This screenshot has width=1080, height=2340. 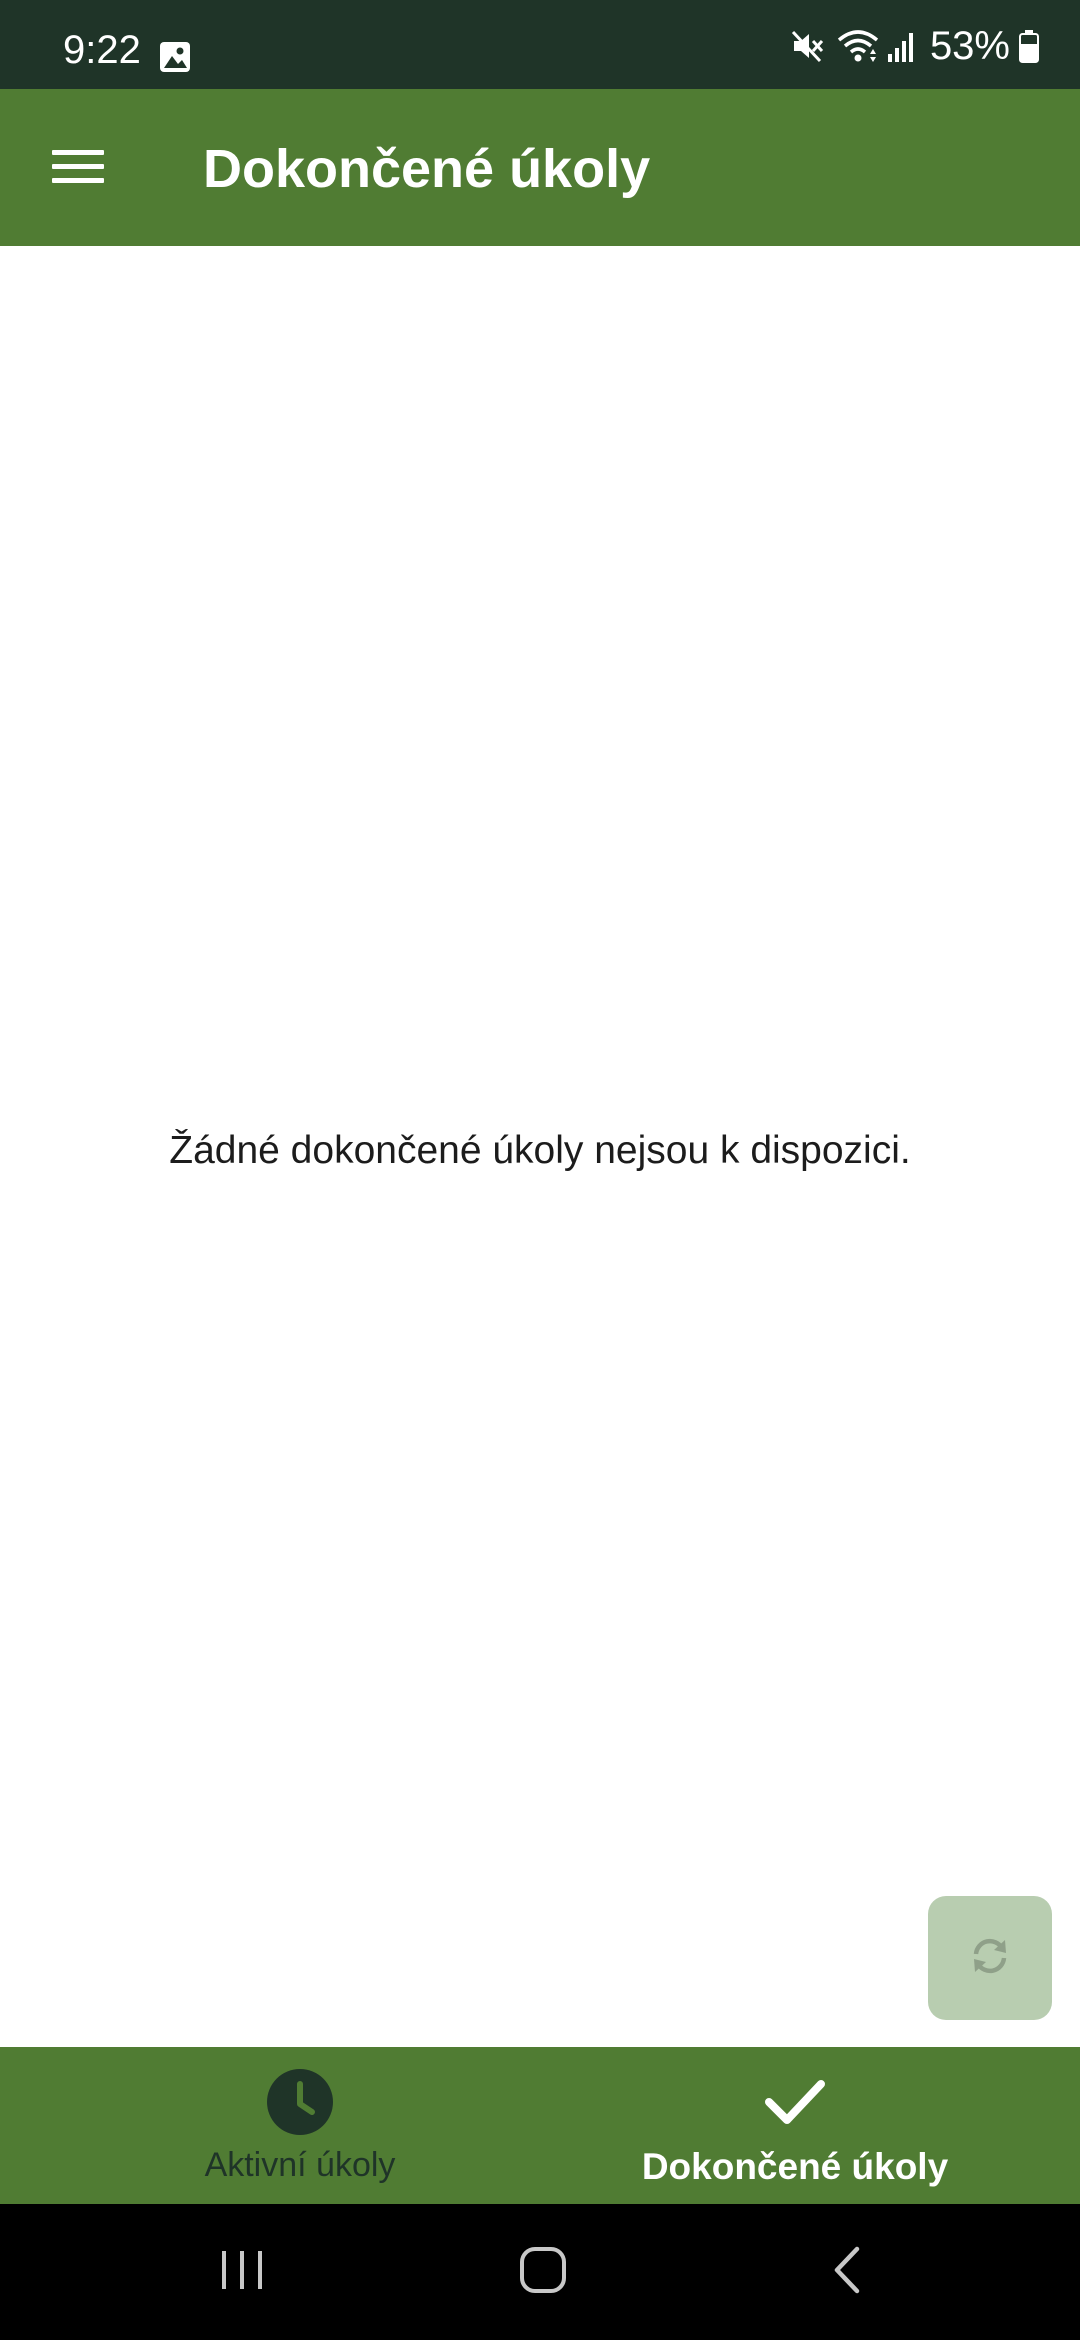 I want to click on battery-icon, so click(x=1029, y=46).